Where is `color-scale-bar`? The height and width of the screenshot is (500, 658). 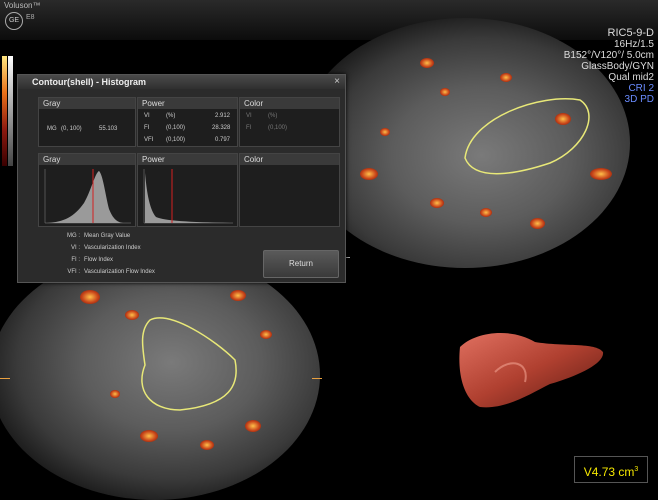 color-scale-bar is located at coordinates (4, 111).